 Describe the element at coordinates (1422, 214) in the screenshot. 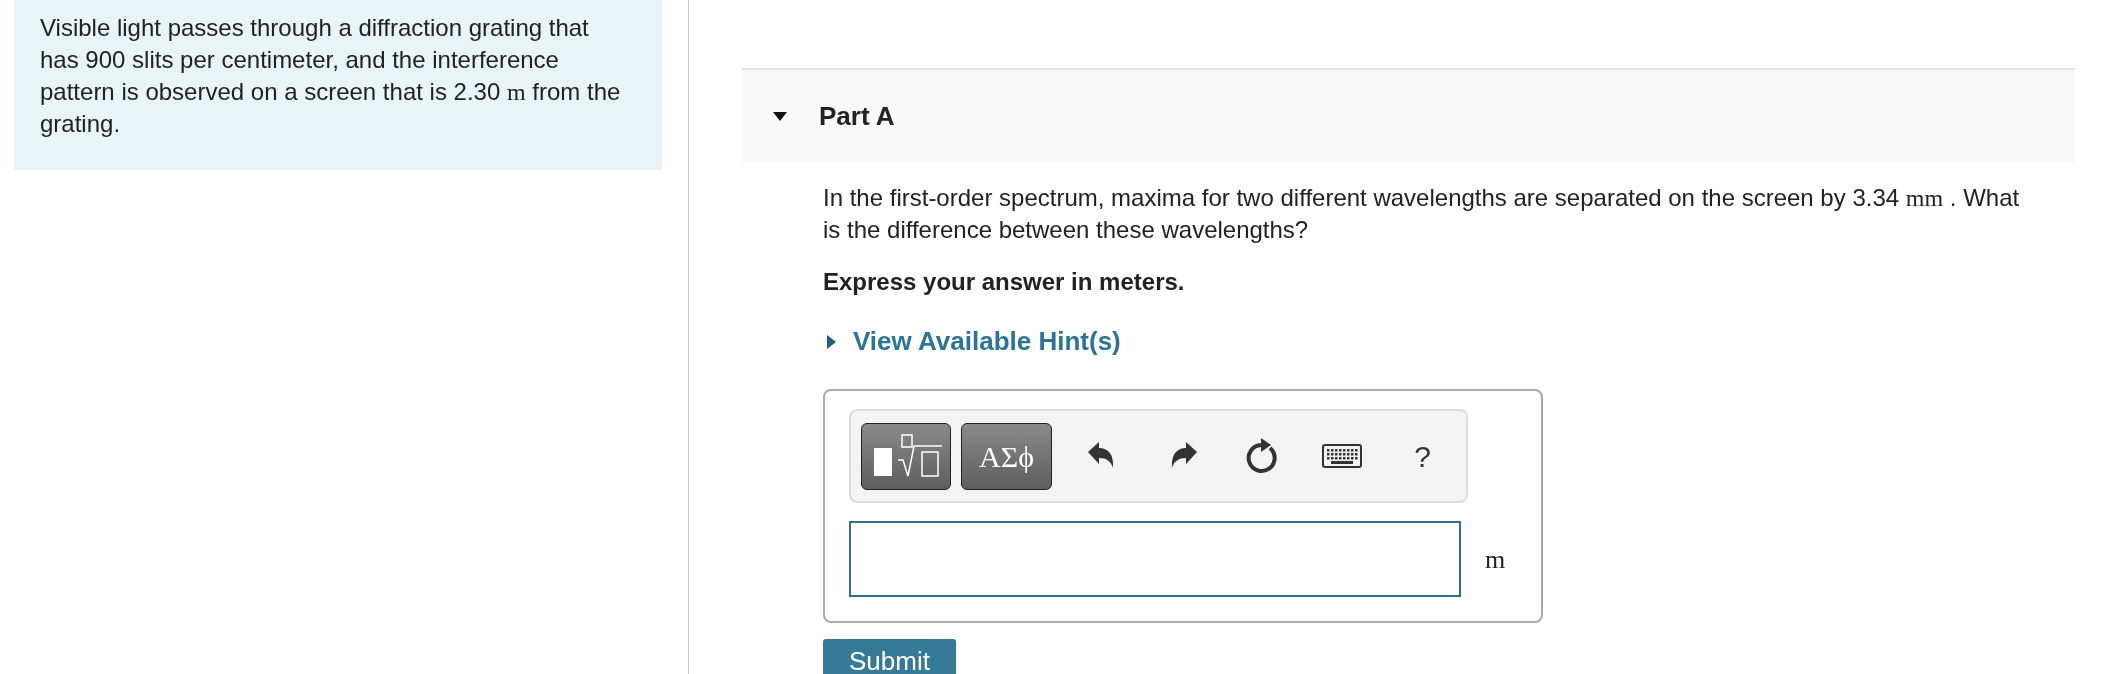

I see `question-text: In the first-order spectrum, maxima for two different wavelengths are separated on the screen by 3.34 mm . What is the difference between these wavelengths?` at that location.